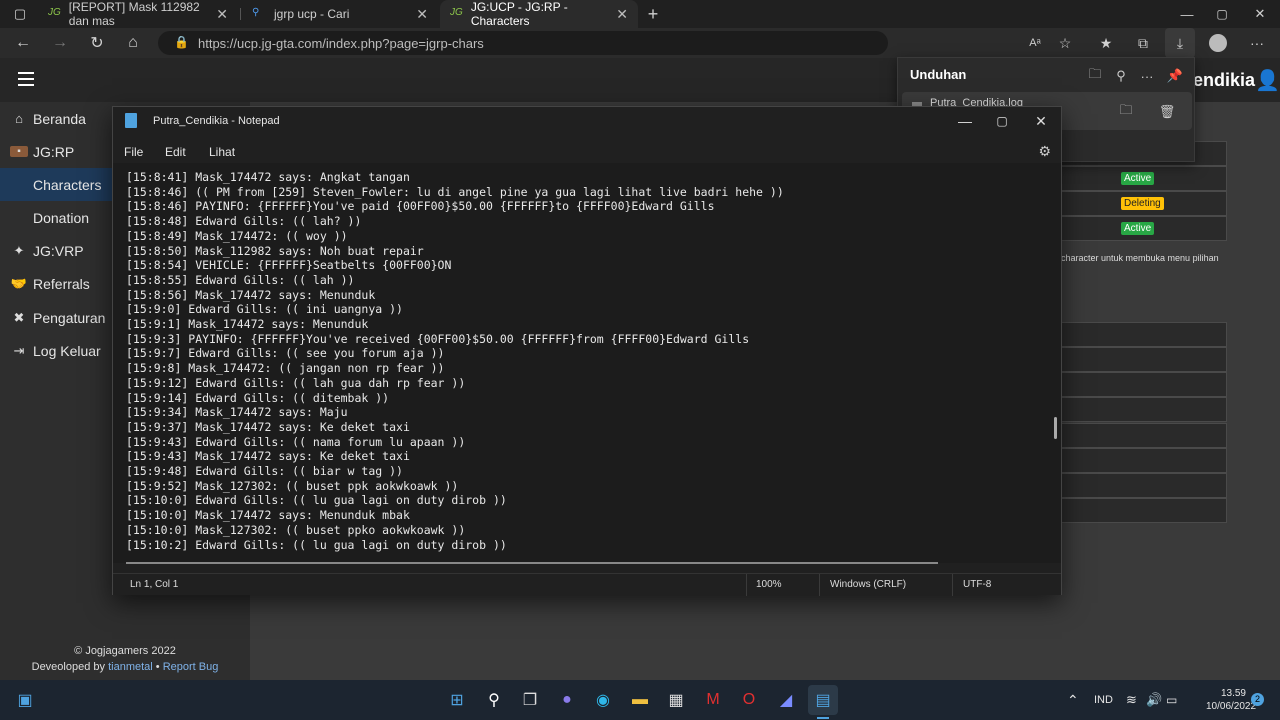 Image resolution: width=1280 pixels, height=720 pixels. What do you see at coordinates (1103, 700) in the screenshot?
I see `language-indicator: IND` at bounding box center [1103, 700].